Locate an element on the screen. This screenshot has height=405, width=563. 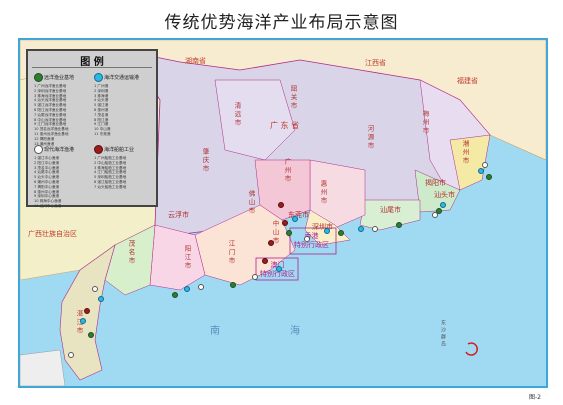
label-meizhou: 梅州市 is located at coordinates (425, 123).